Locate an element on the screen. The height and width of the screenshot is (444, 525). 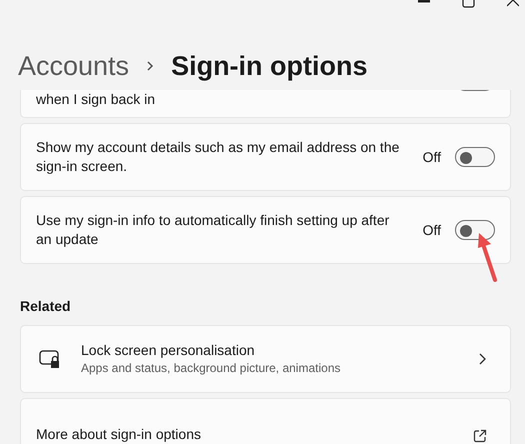
breadcrumb-link: Accounts is located at coordinates (74, 66).